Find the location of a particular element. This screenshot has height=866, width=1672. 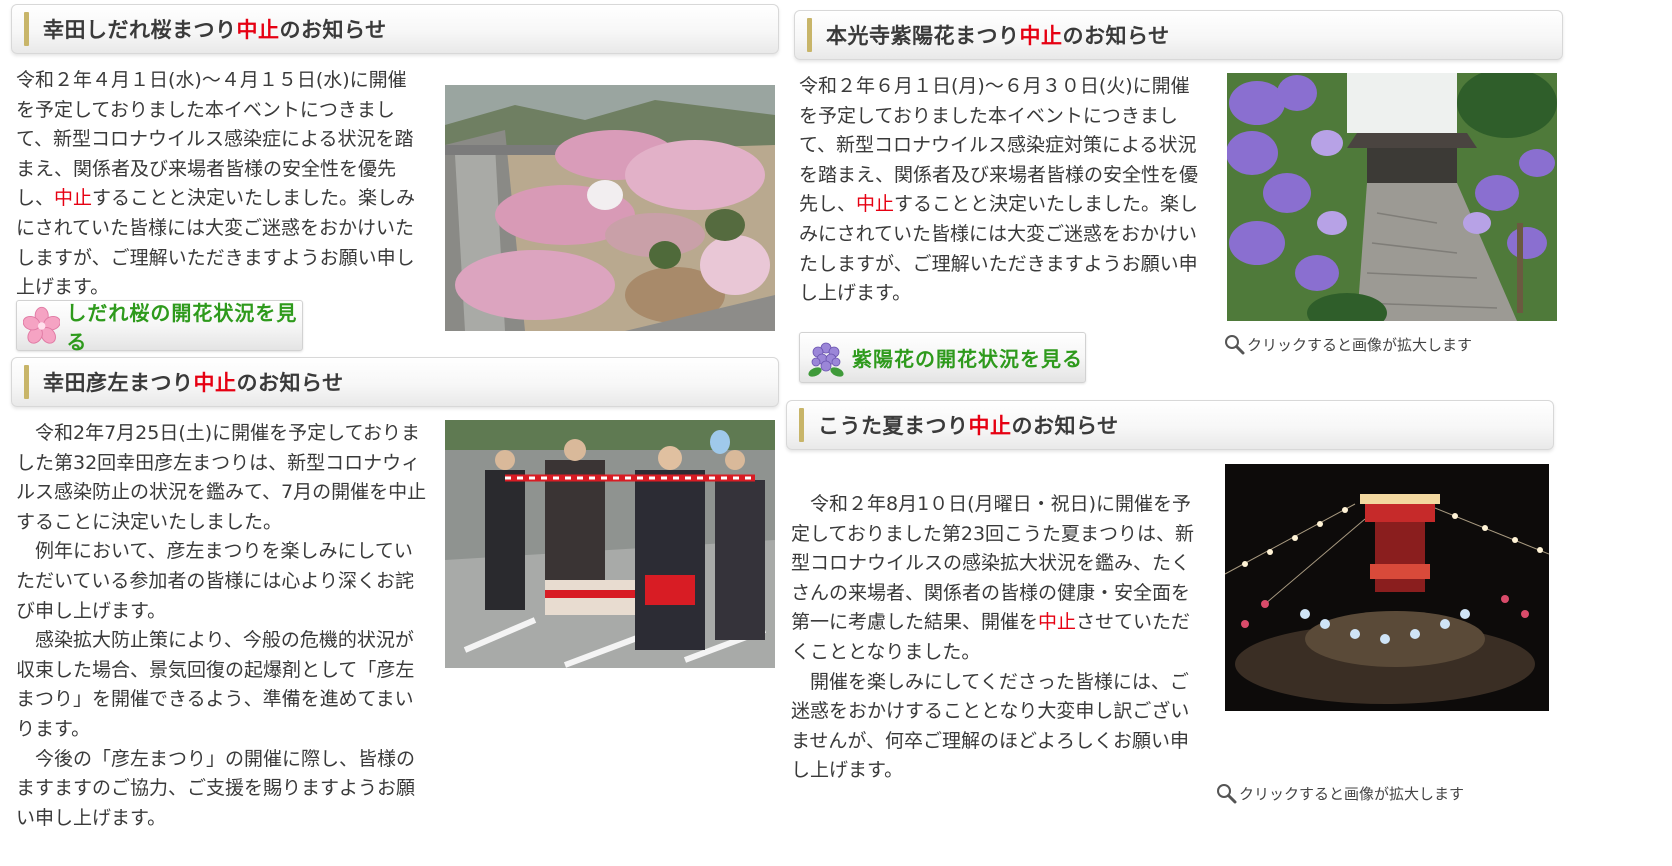

hydrangea-icon is located at coordinates (826, 359).